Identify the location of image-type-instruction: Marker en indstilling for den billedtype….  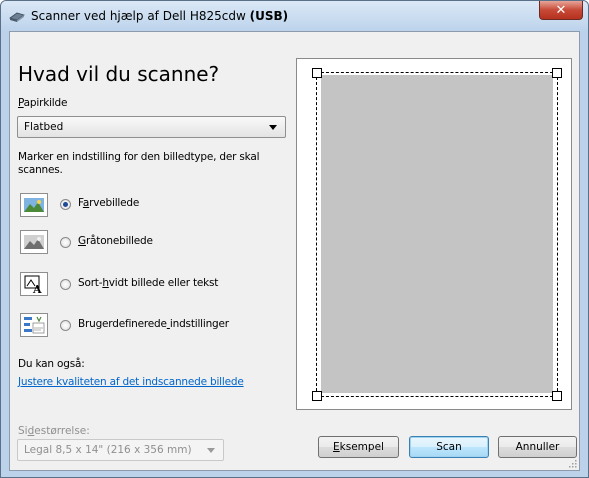
(139, 163).